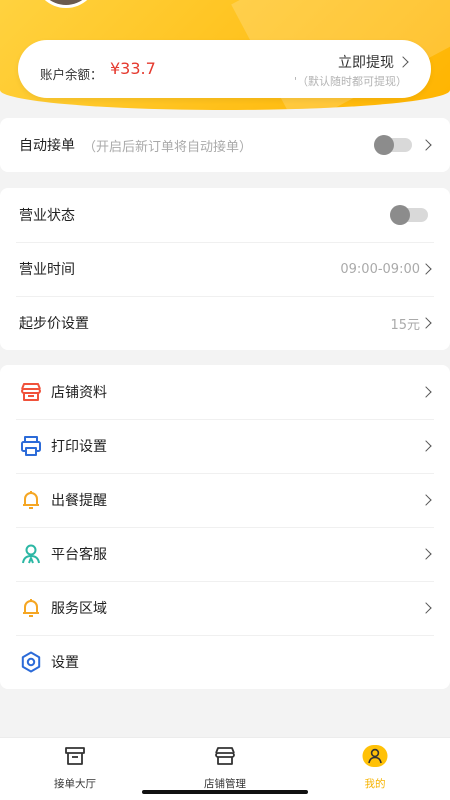 Image resolution: width=450 pixels, height=800 pixels. Describe the element at coordinates (47, 146) in the screenshot. I see `auto-accept-label: 自动接单` at that location.